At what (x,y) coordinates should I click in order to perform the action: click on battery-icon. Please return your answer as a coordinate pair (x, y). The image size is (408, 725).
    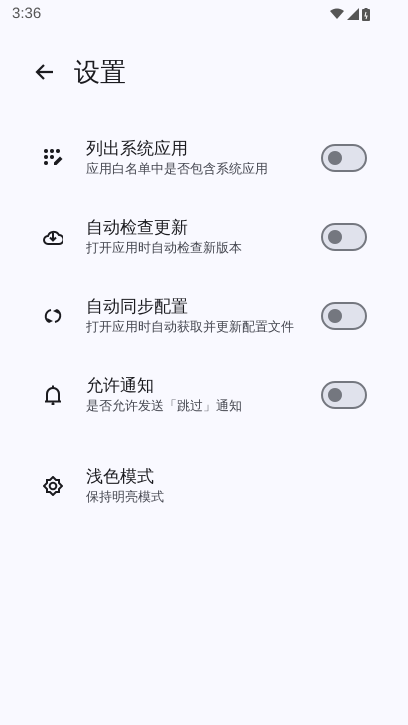
    Looking at the image, I should click on (366, 14).